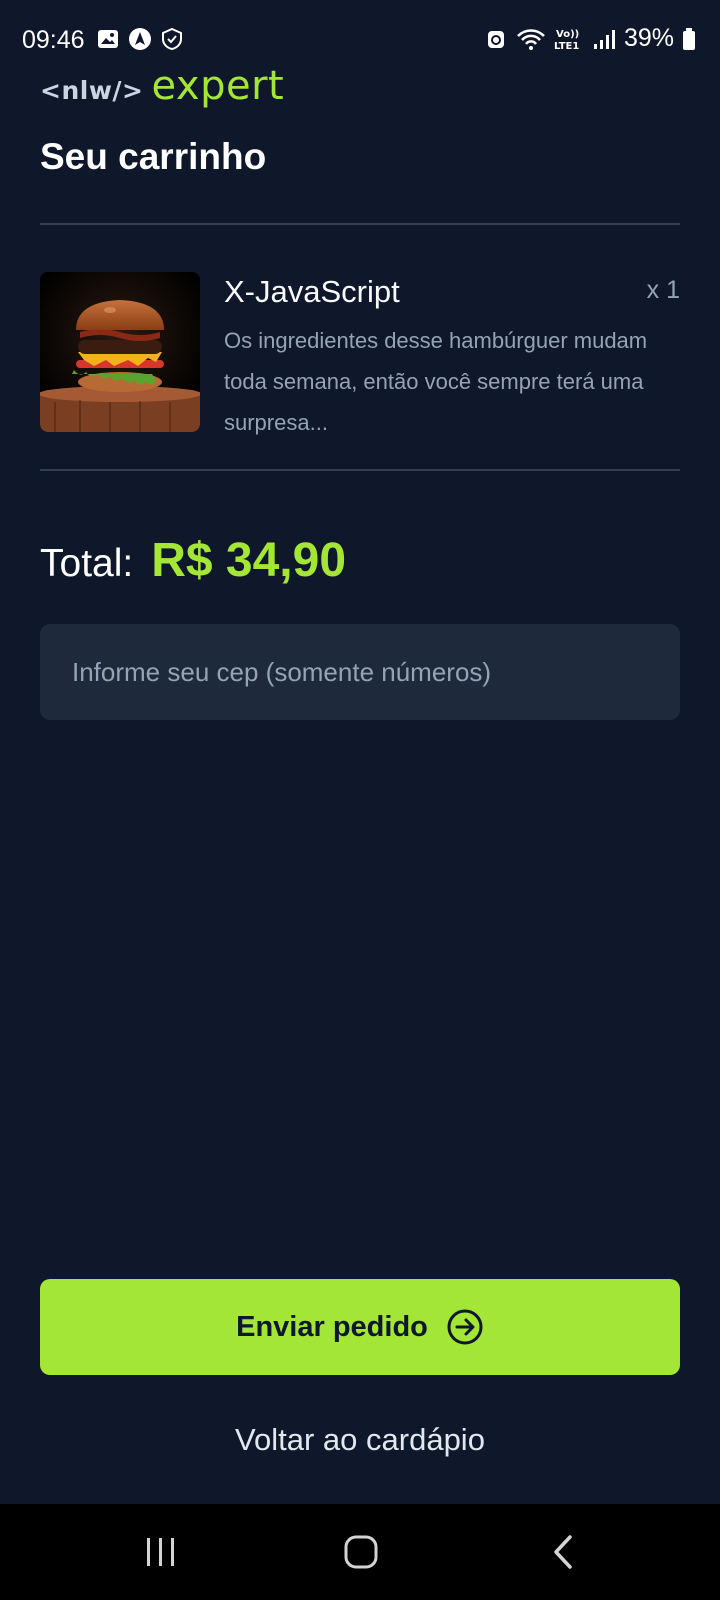 The image size is (720, 1600). What do you see at coordinates (249, 560) in the screenshot?
I see `total-value: R$ 34,90` at bounding box center [249, 560].